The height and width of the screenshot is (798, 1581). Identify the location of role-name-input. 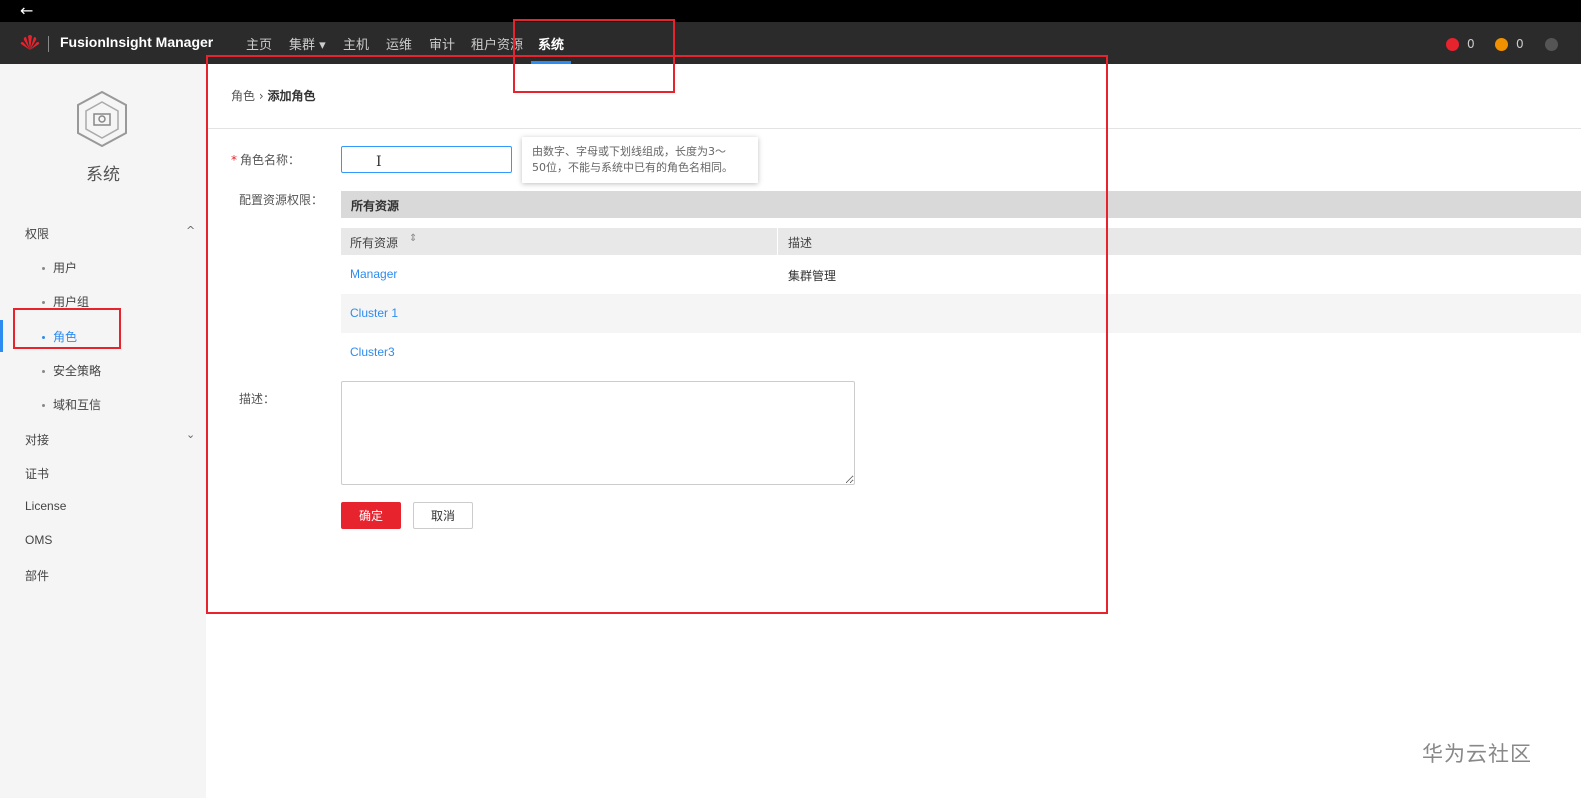
(426, 159).